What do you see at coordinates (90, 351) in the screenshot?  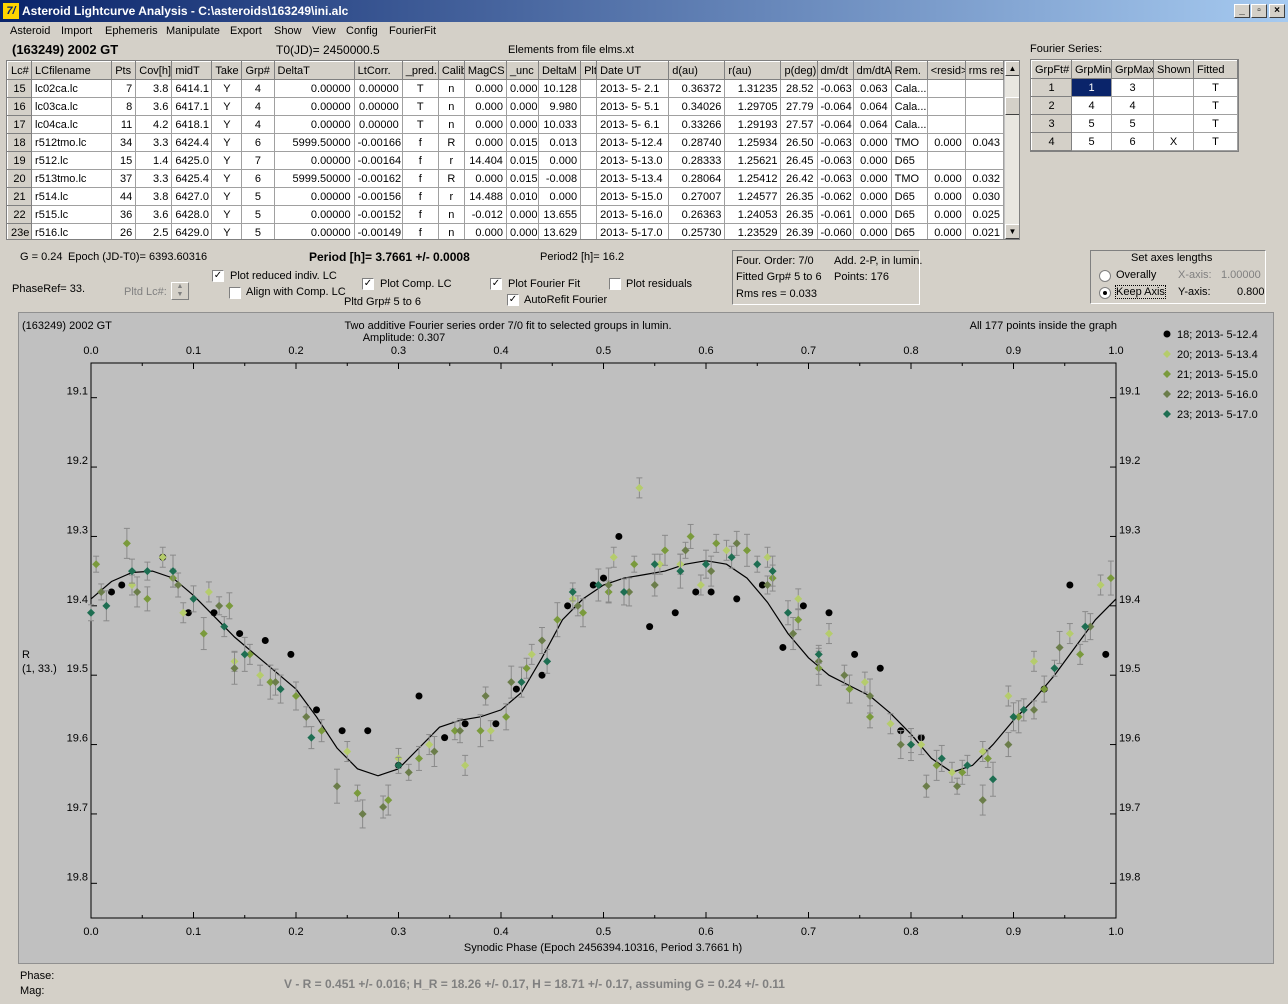 I see `x-tick-label-top: 0.0` at bounding box center [90, 351].